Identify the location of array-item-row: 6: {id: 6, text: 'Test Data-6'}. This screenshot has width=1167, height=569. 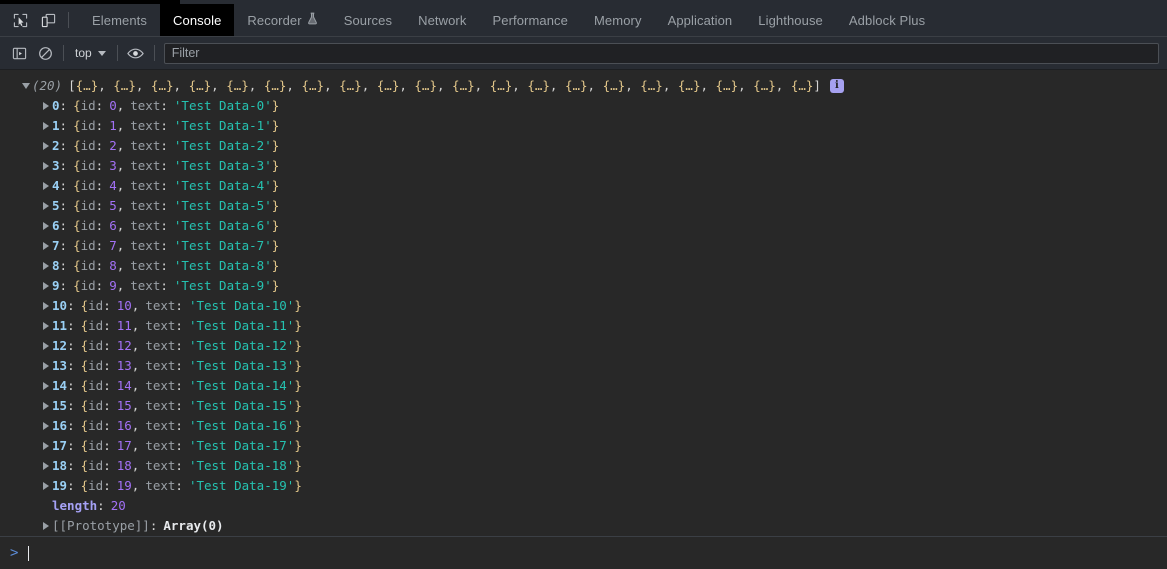
(583, 226).